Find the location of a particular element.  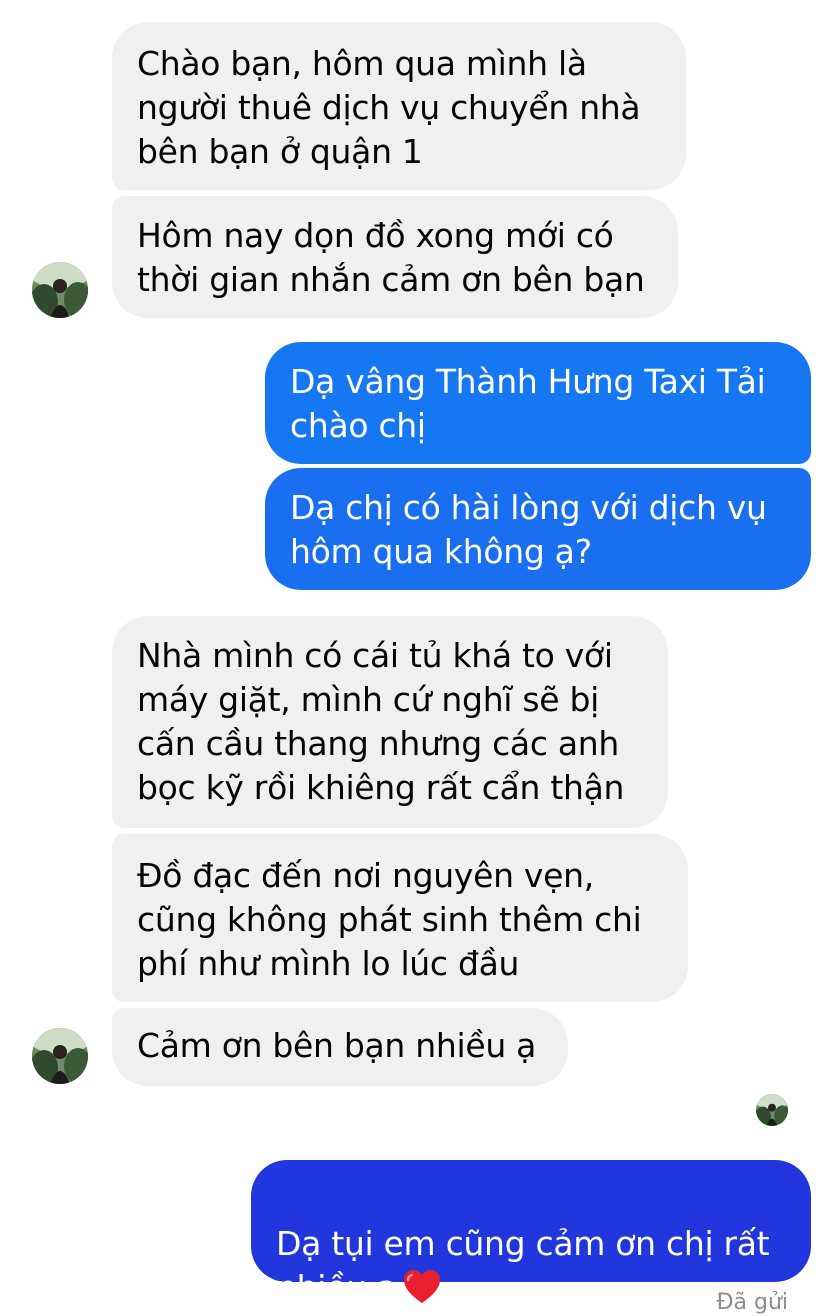

message-text: Dạ tụi em cũng cảm ơn chị rất nhiều ạ is located at coordinates (523, 1265).